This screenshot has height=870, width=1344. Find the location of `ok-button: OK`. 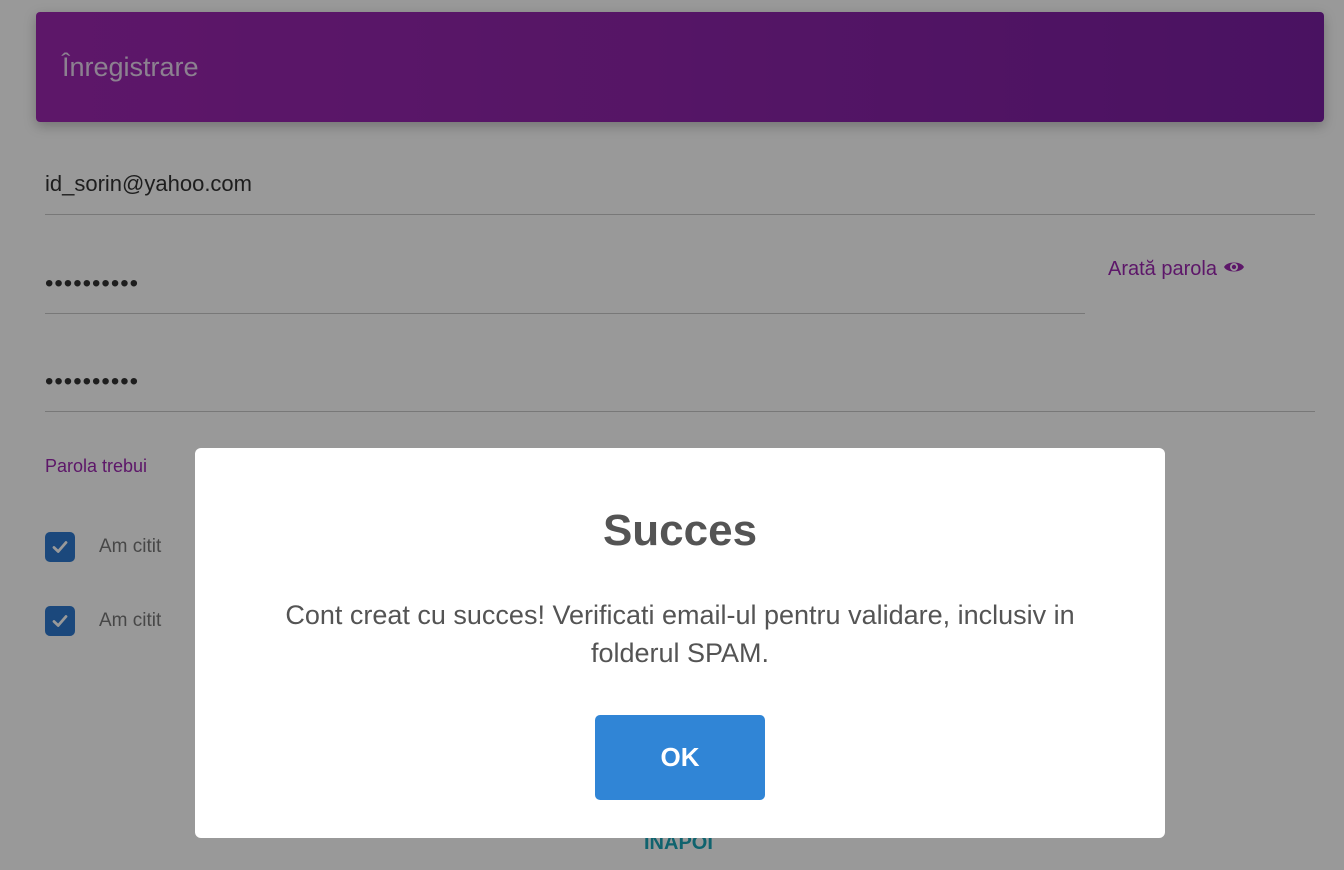

ok-button: OK is located at coordinates (680, 757).